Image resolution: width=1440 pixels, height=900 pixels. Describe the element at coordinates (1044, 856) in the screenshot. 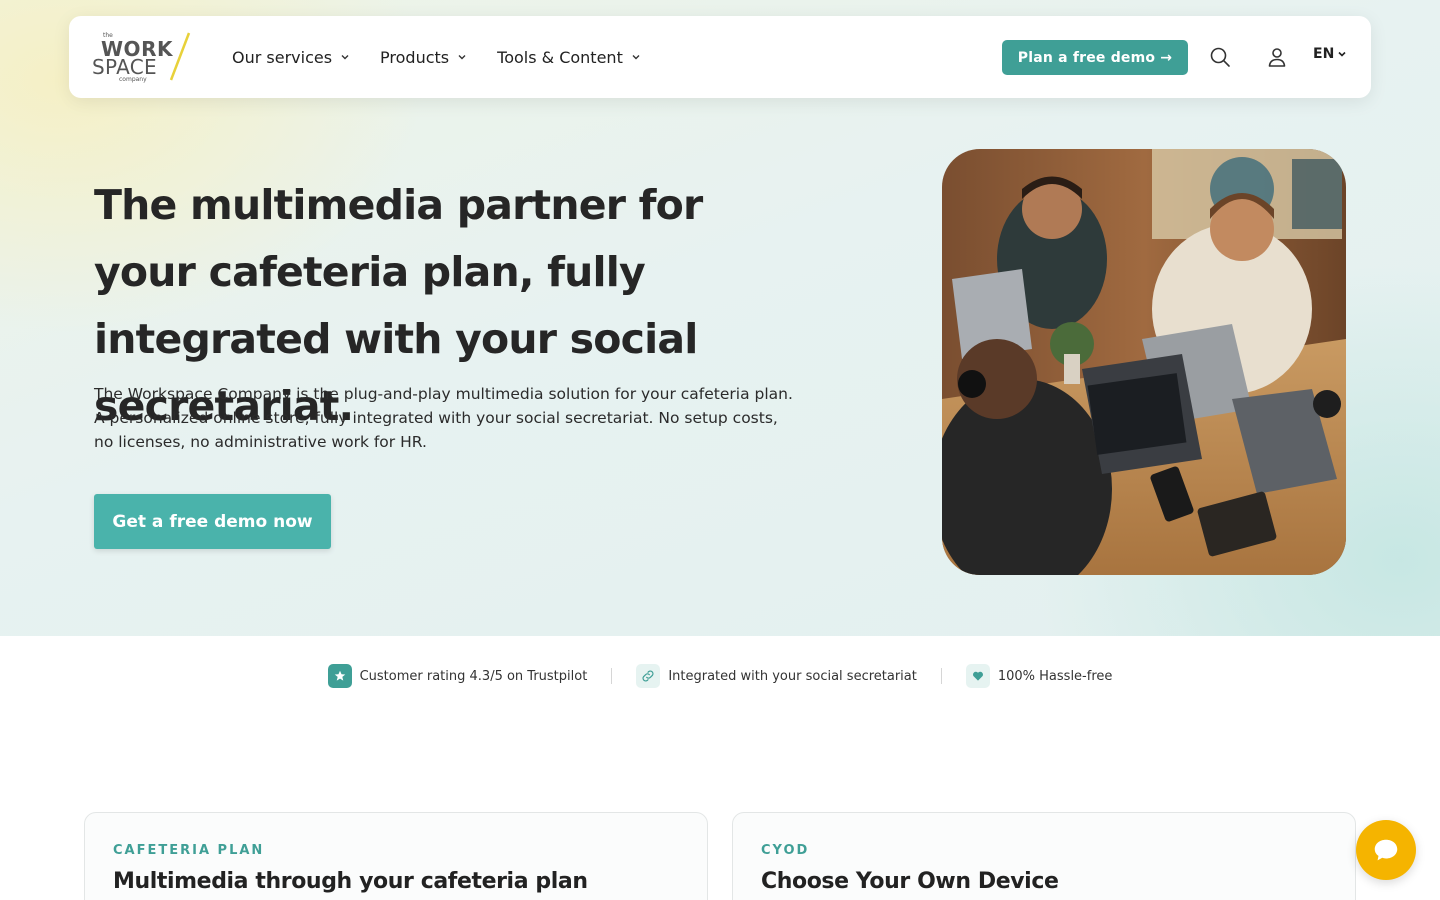

I see `card-cyod: CYOD Choose Your Own Device` at that location.